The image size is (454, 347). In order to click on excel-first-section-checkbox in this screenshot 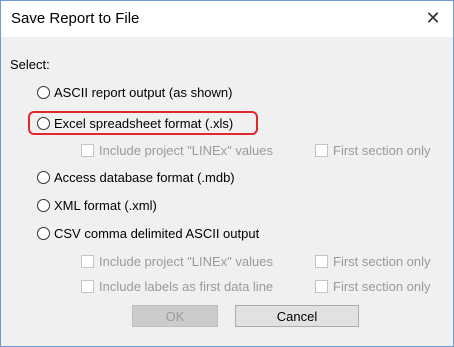, I will do `click(321, 150)`.